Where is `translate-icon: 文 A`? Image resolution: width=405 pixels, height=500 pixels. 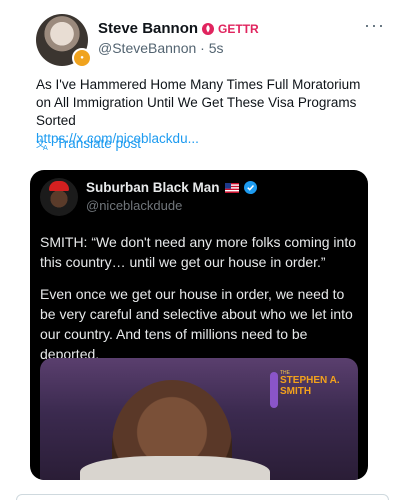
translate-icon: 文 A is located at coordinates (42, 144).